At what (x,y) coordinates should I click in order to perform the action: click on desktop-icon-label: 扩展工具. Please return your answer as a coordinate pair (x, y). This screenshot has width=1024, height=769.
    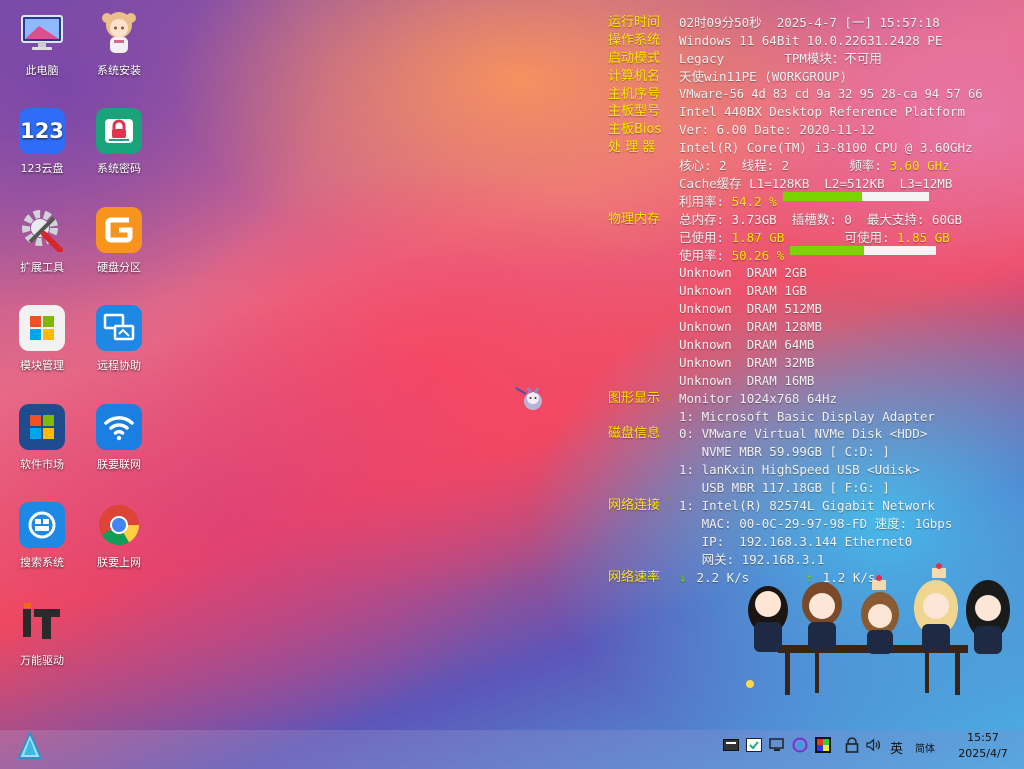
    Looking at the image, I should click on (42, 267).